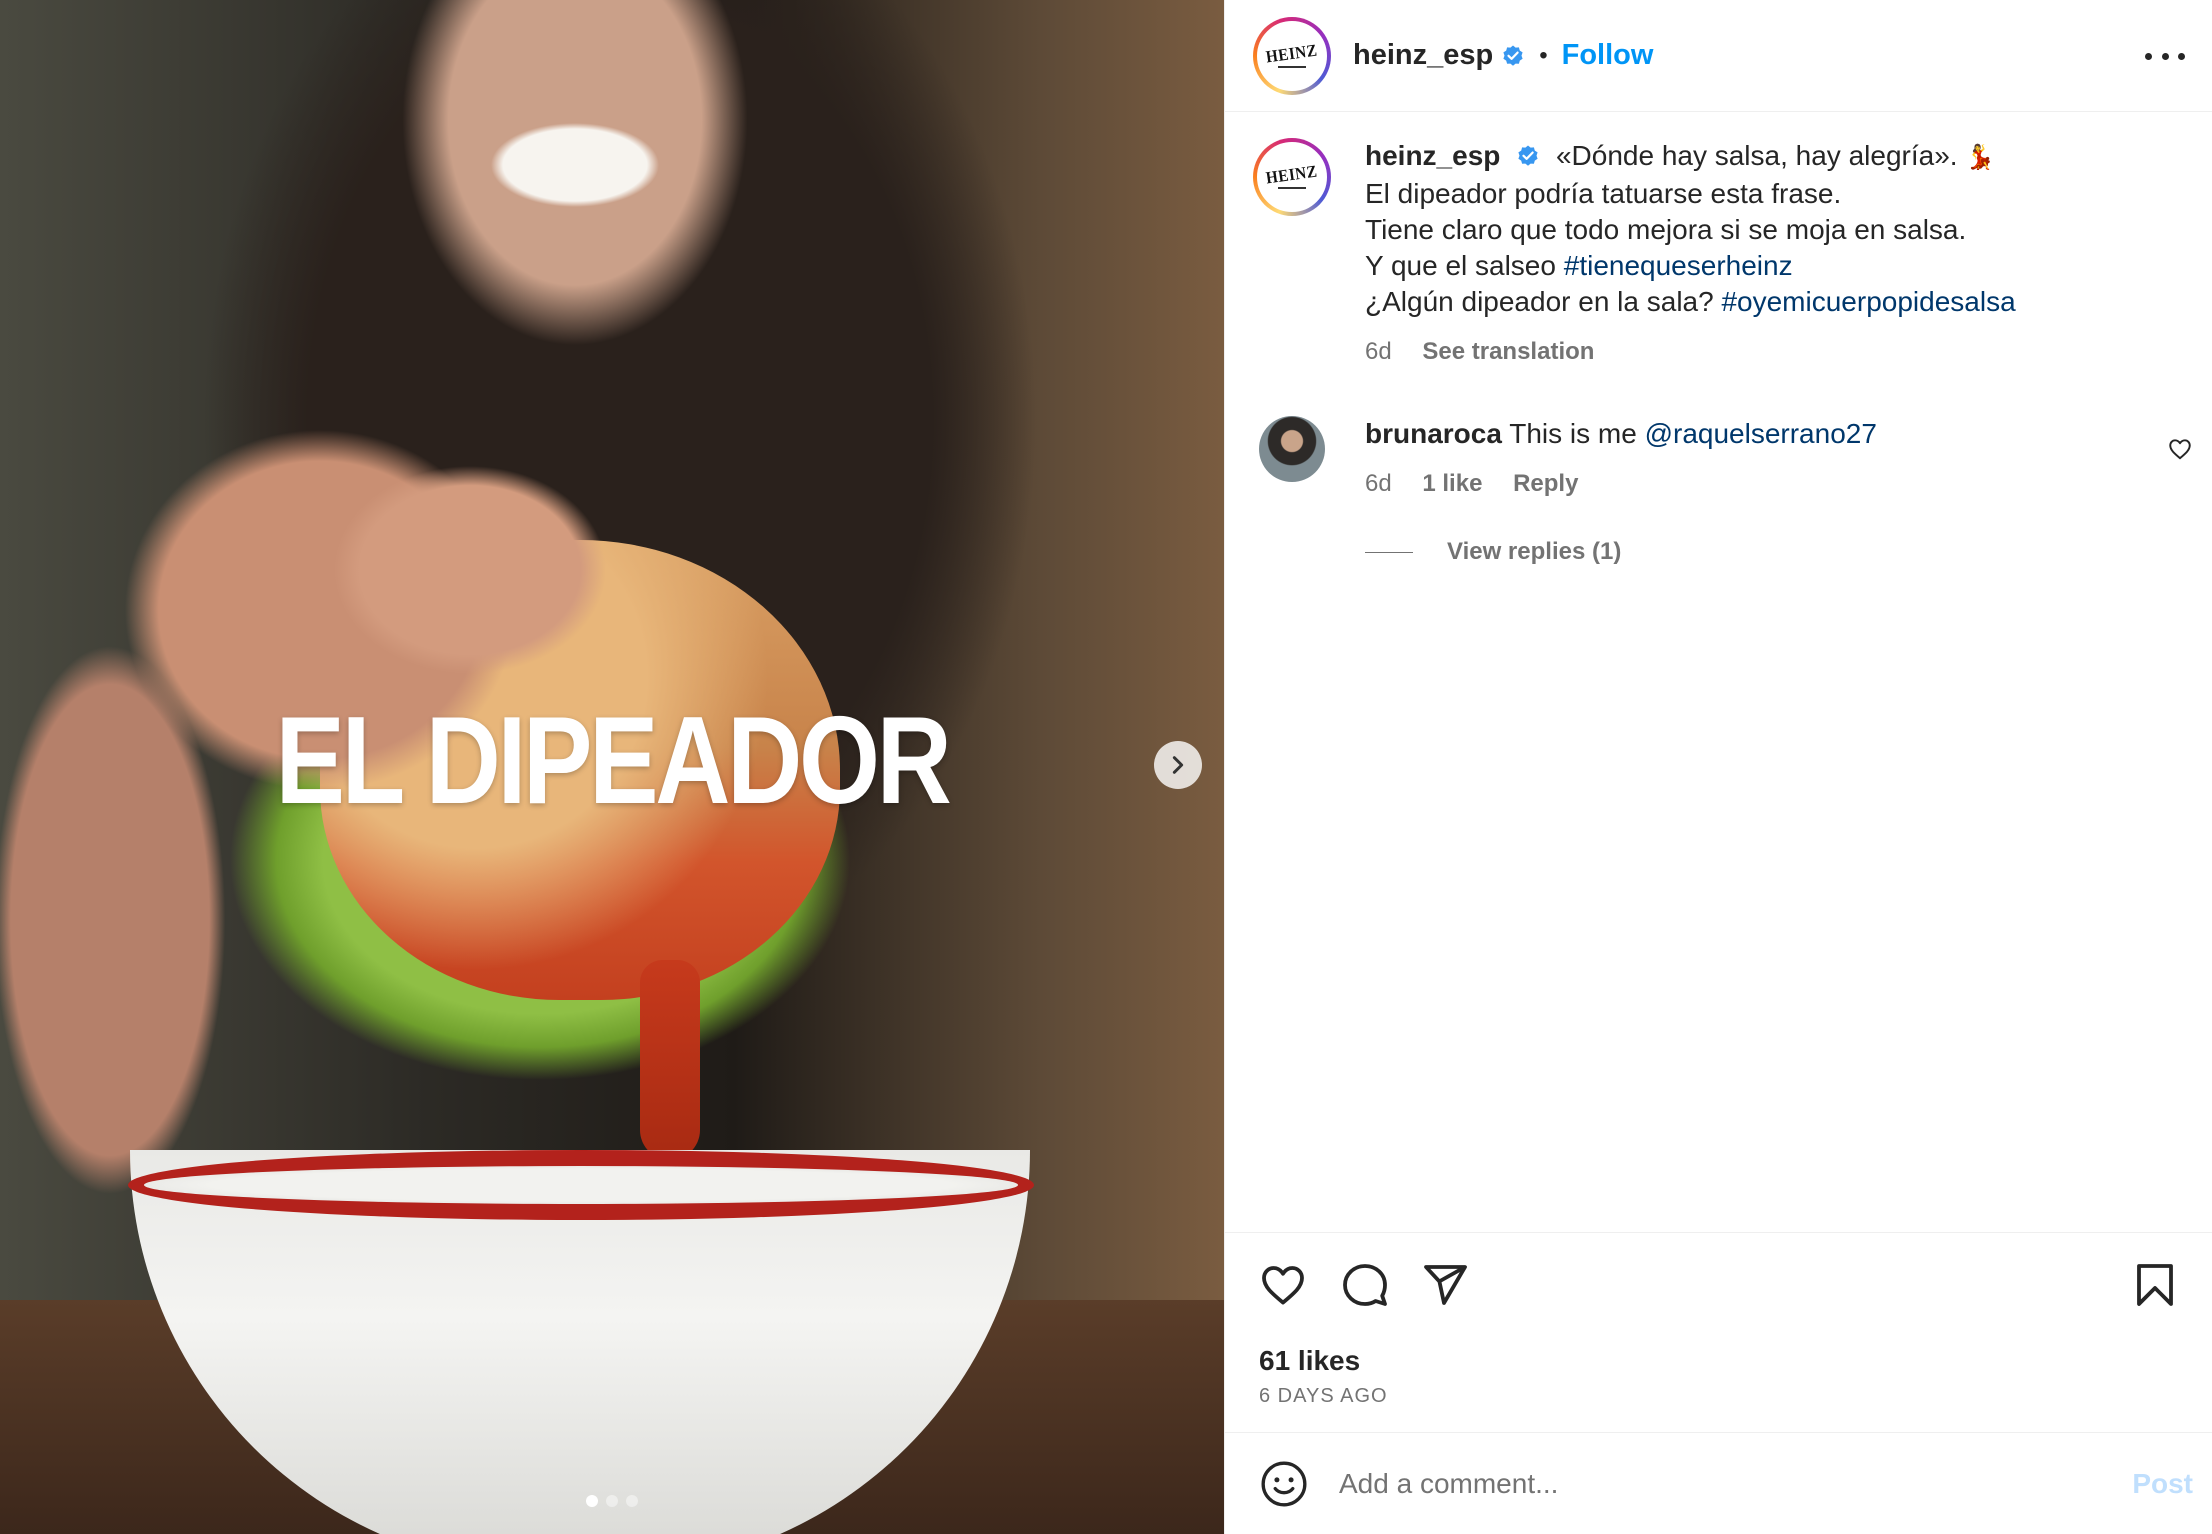  I want to click on chevron-right-icon, so click(1178, 765).